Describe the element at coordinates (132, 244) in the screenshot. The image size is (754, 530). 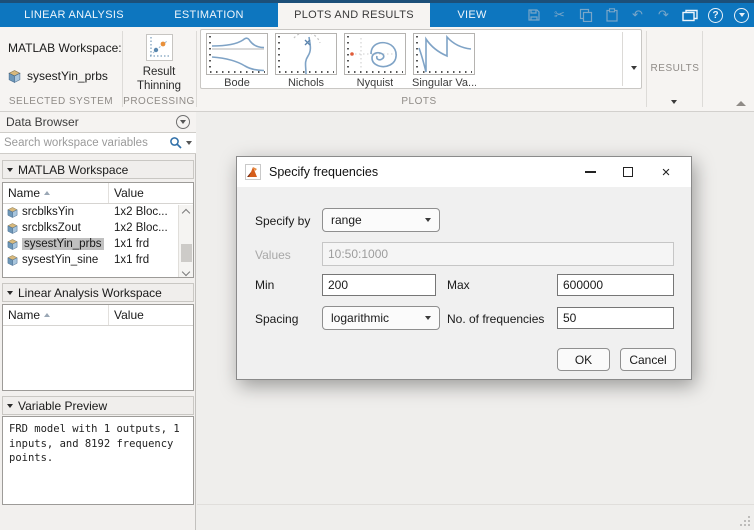
I see `variable-value: 1x1 frd` at that location.